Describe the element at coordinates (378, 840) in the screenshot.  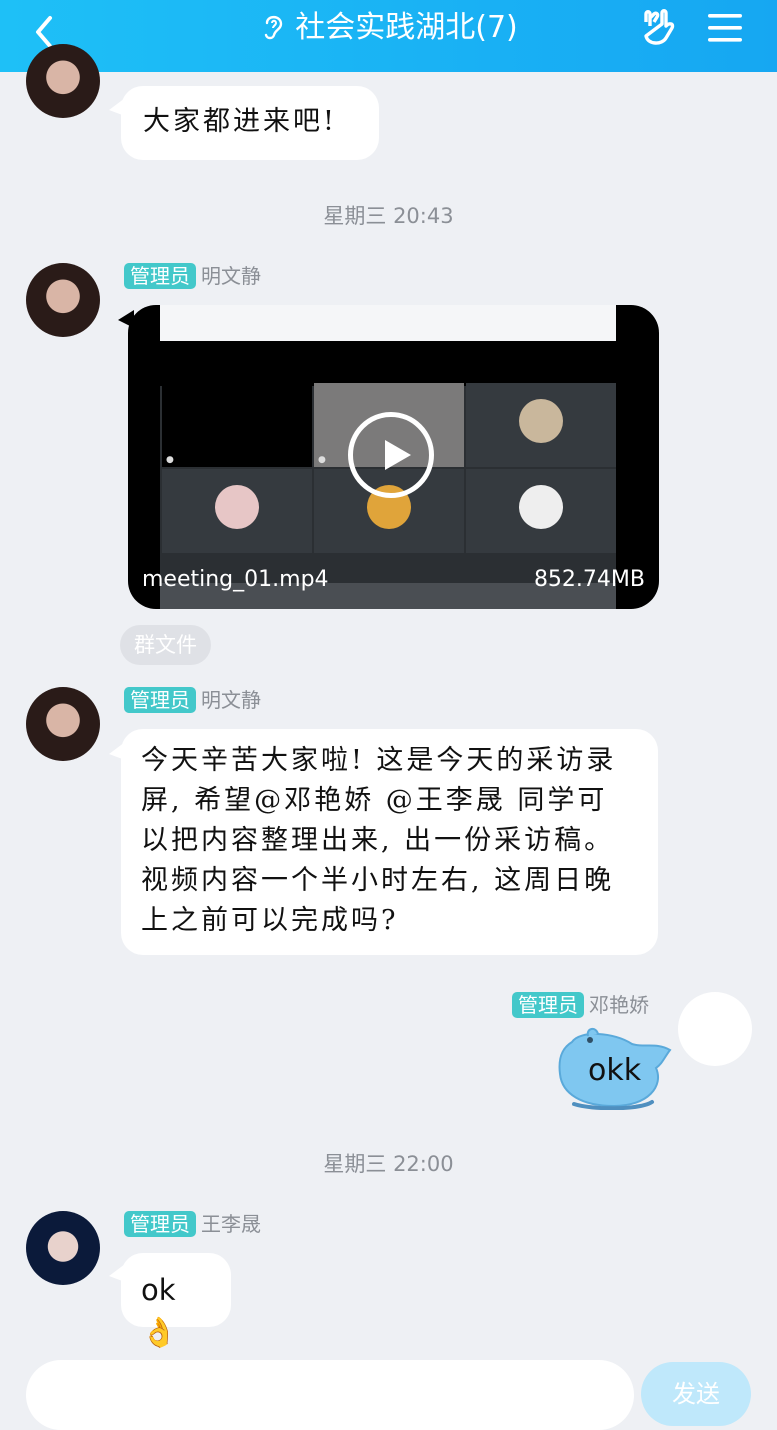
I see `message-line: 以把内容整理出来, 出一份采访稿。` at that location.